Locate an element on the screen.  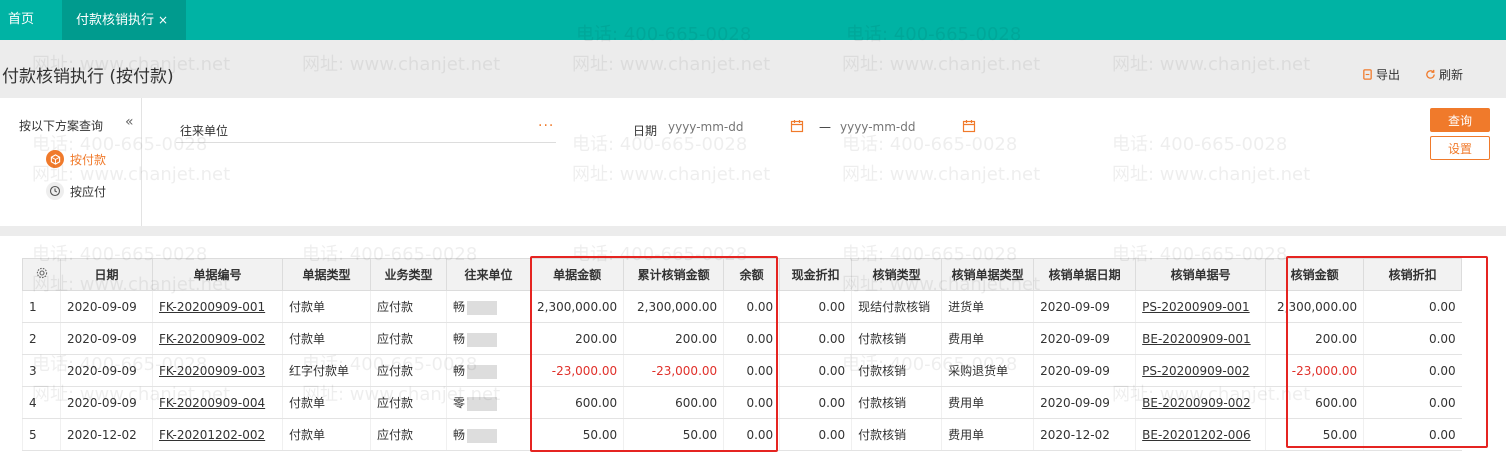
column-header: 核销单据类型 is located at coordinates (988, 274).